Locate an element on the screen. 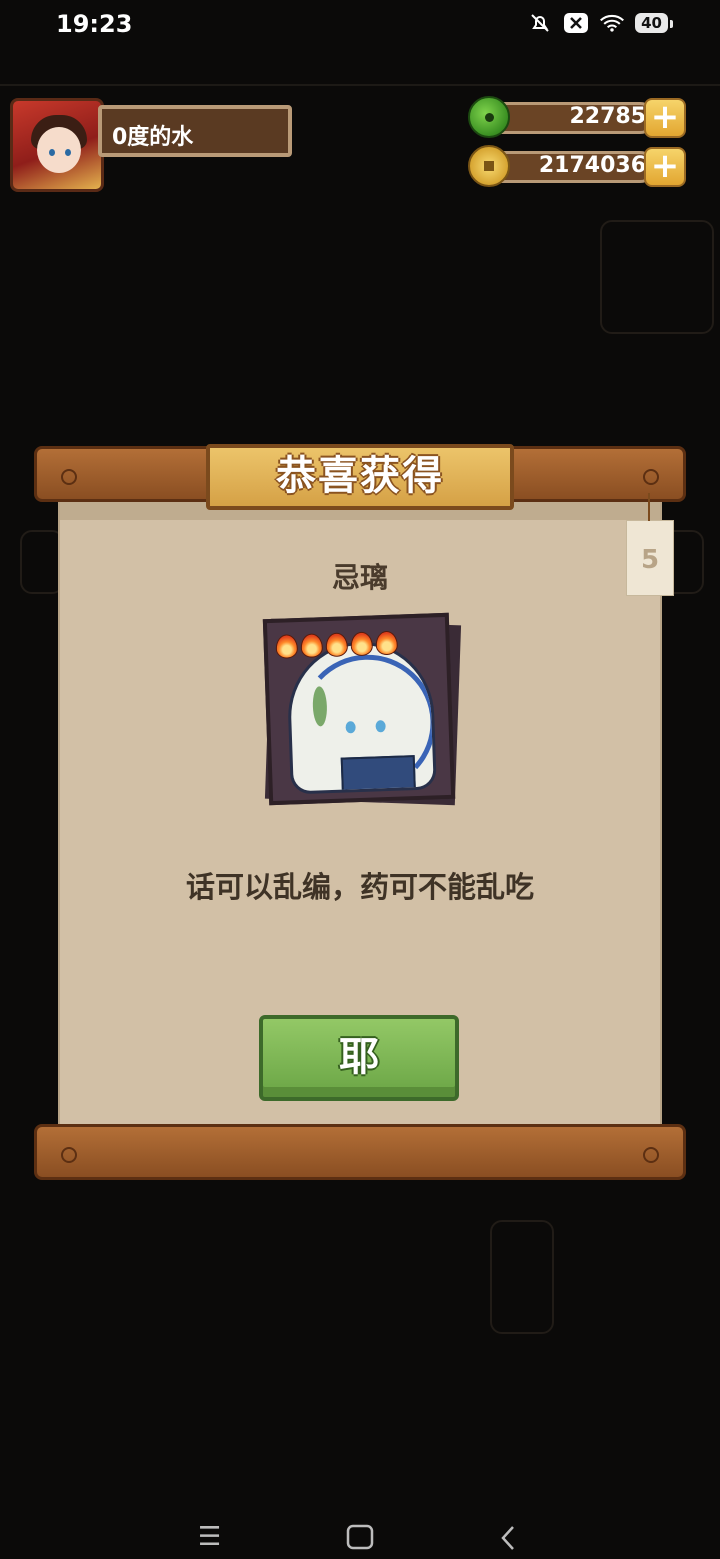  avatar is located at coordinates (57, 145).